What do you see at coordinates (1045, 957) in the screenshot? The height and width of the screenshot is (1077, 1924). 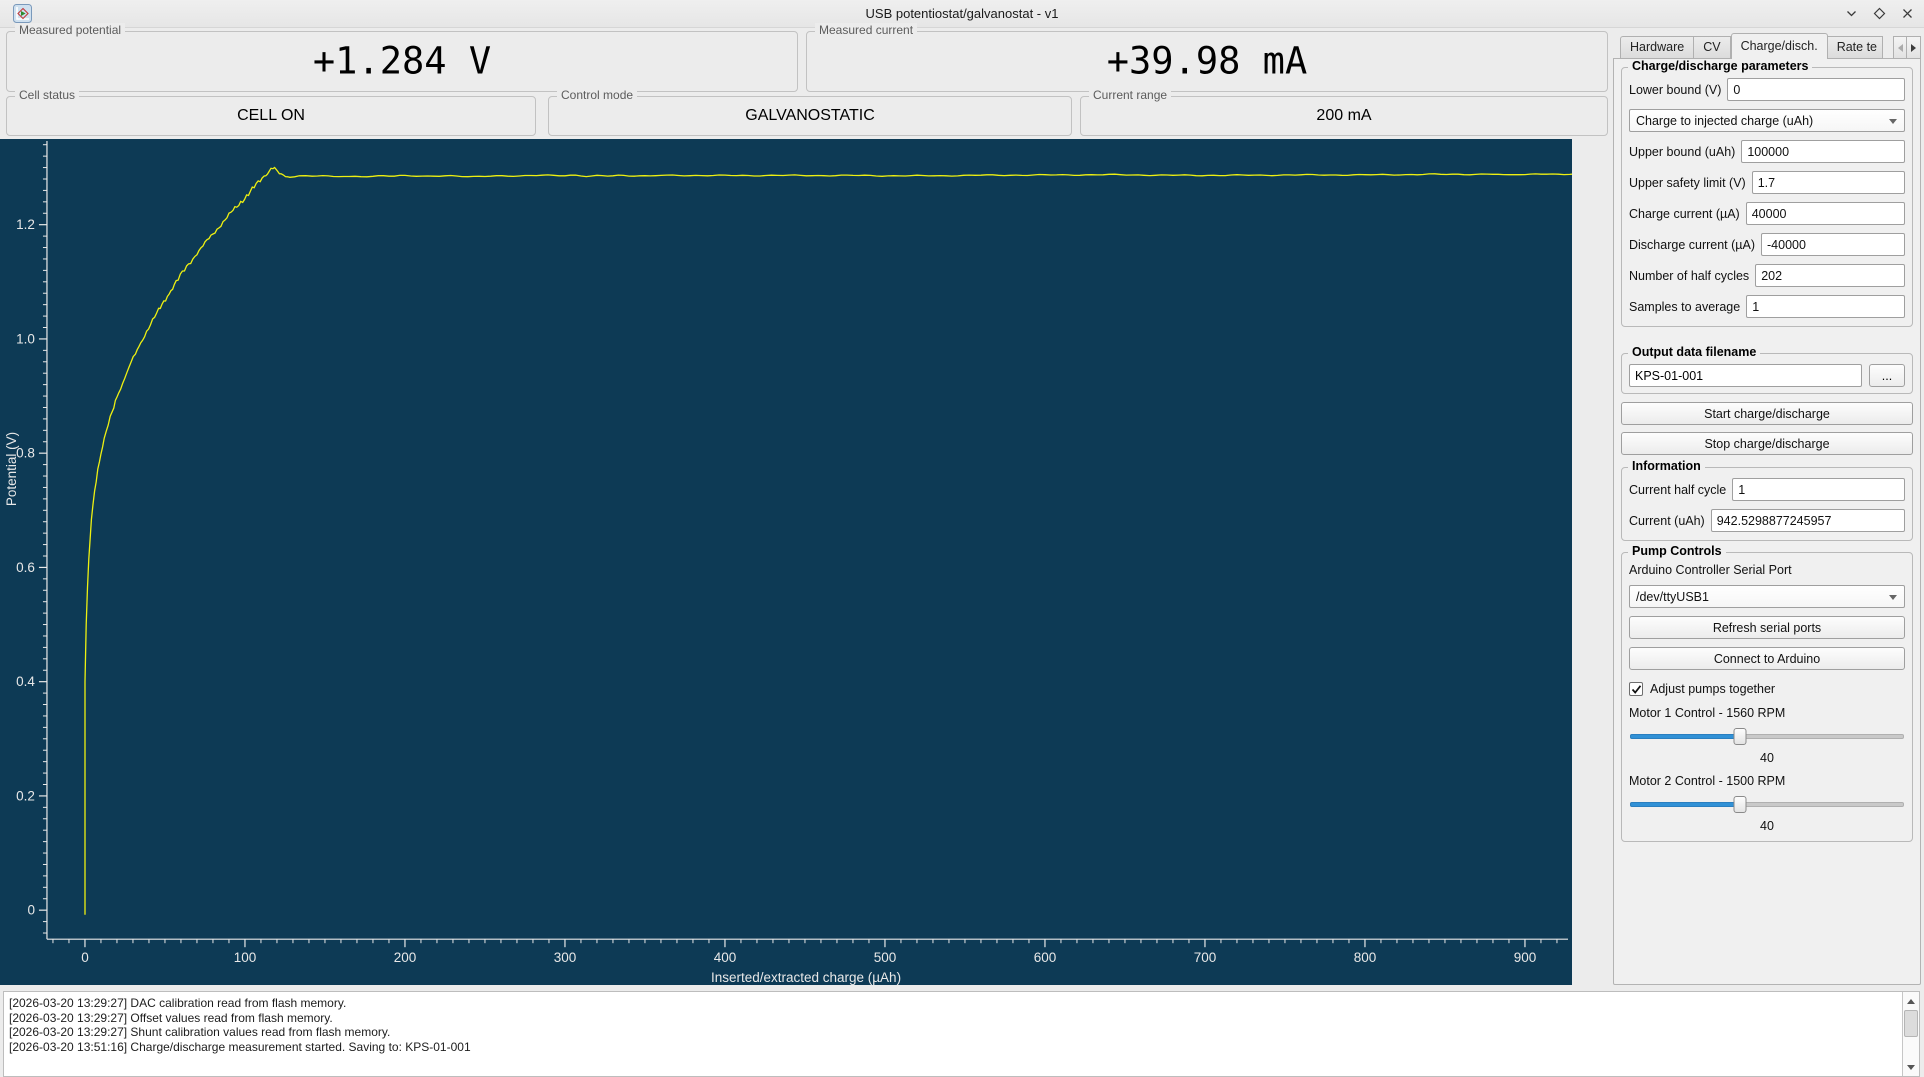 I see `svg-text: 600` at bounding box center [1045, 957].